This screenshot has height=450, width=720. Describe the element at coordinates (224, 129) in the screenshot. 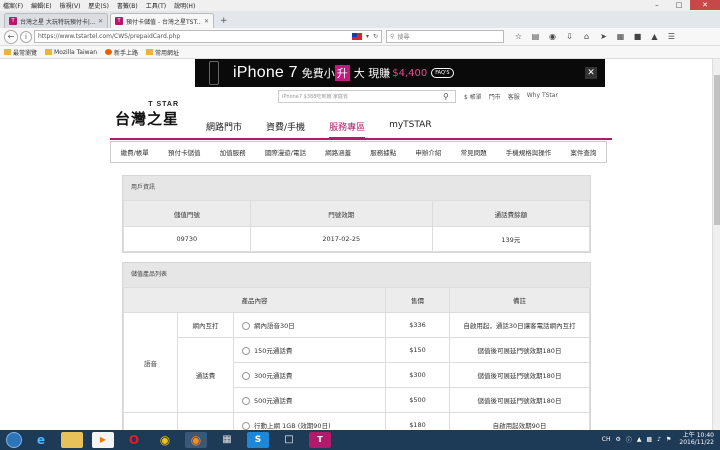

I see `nav-online-store: 網路門市` at that location.